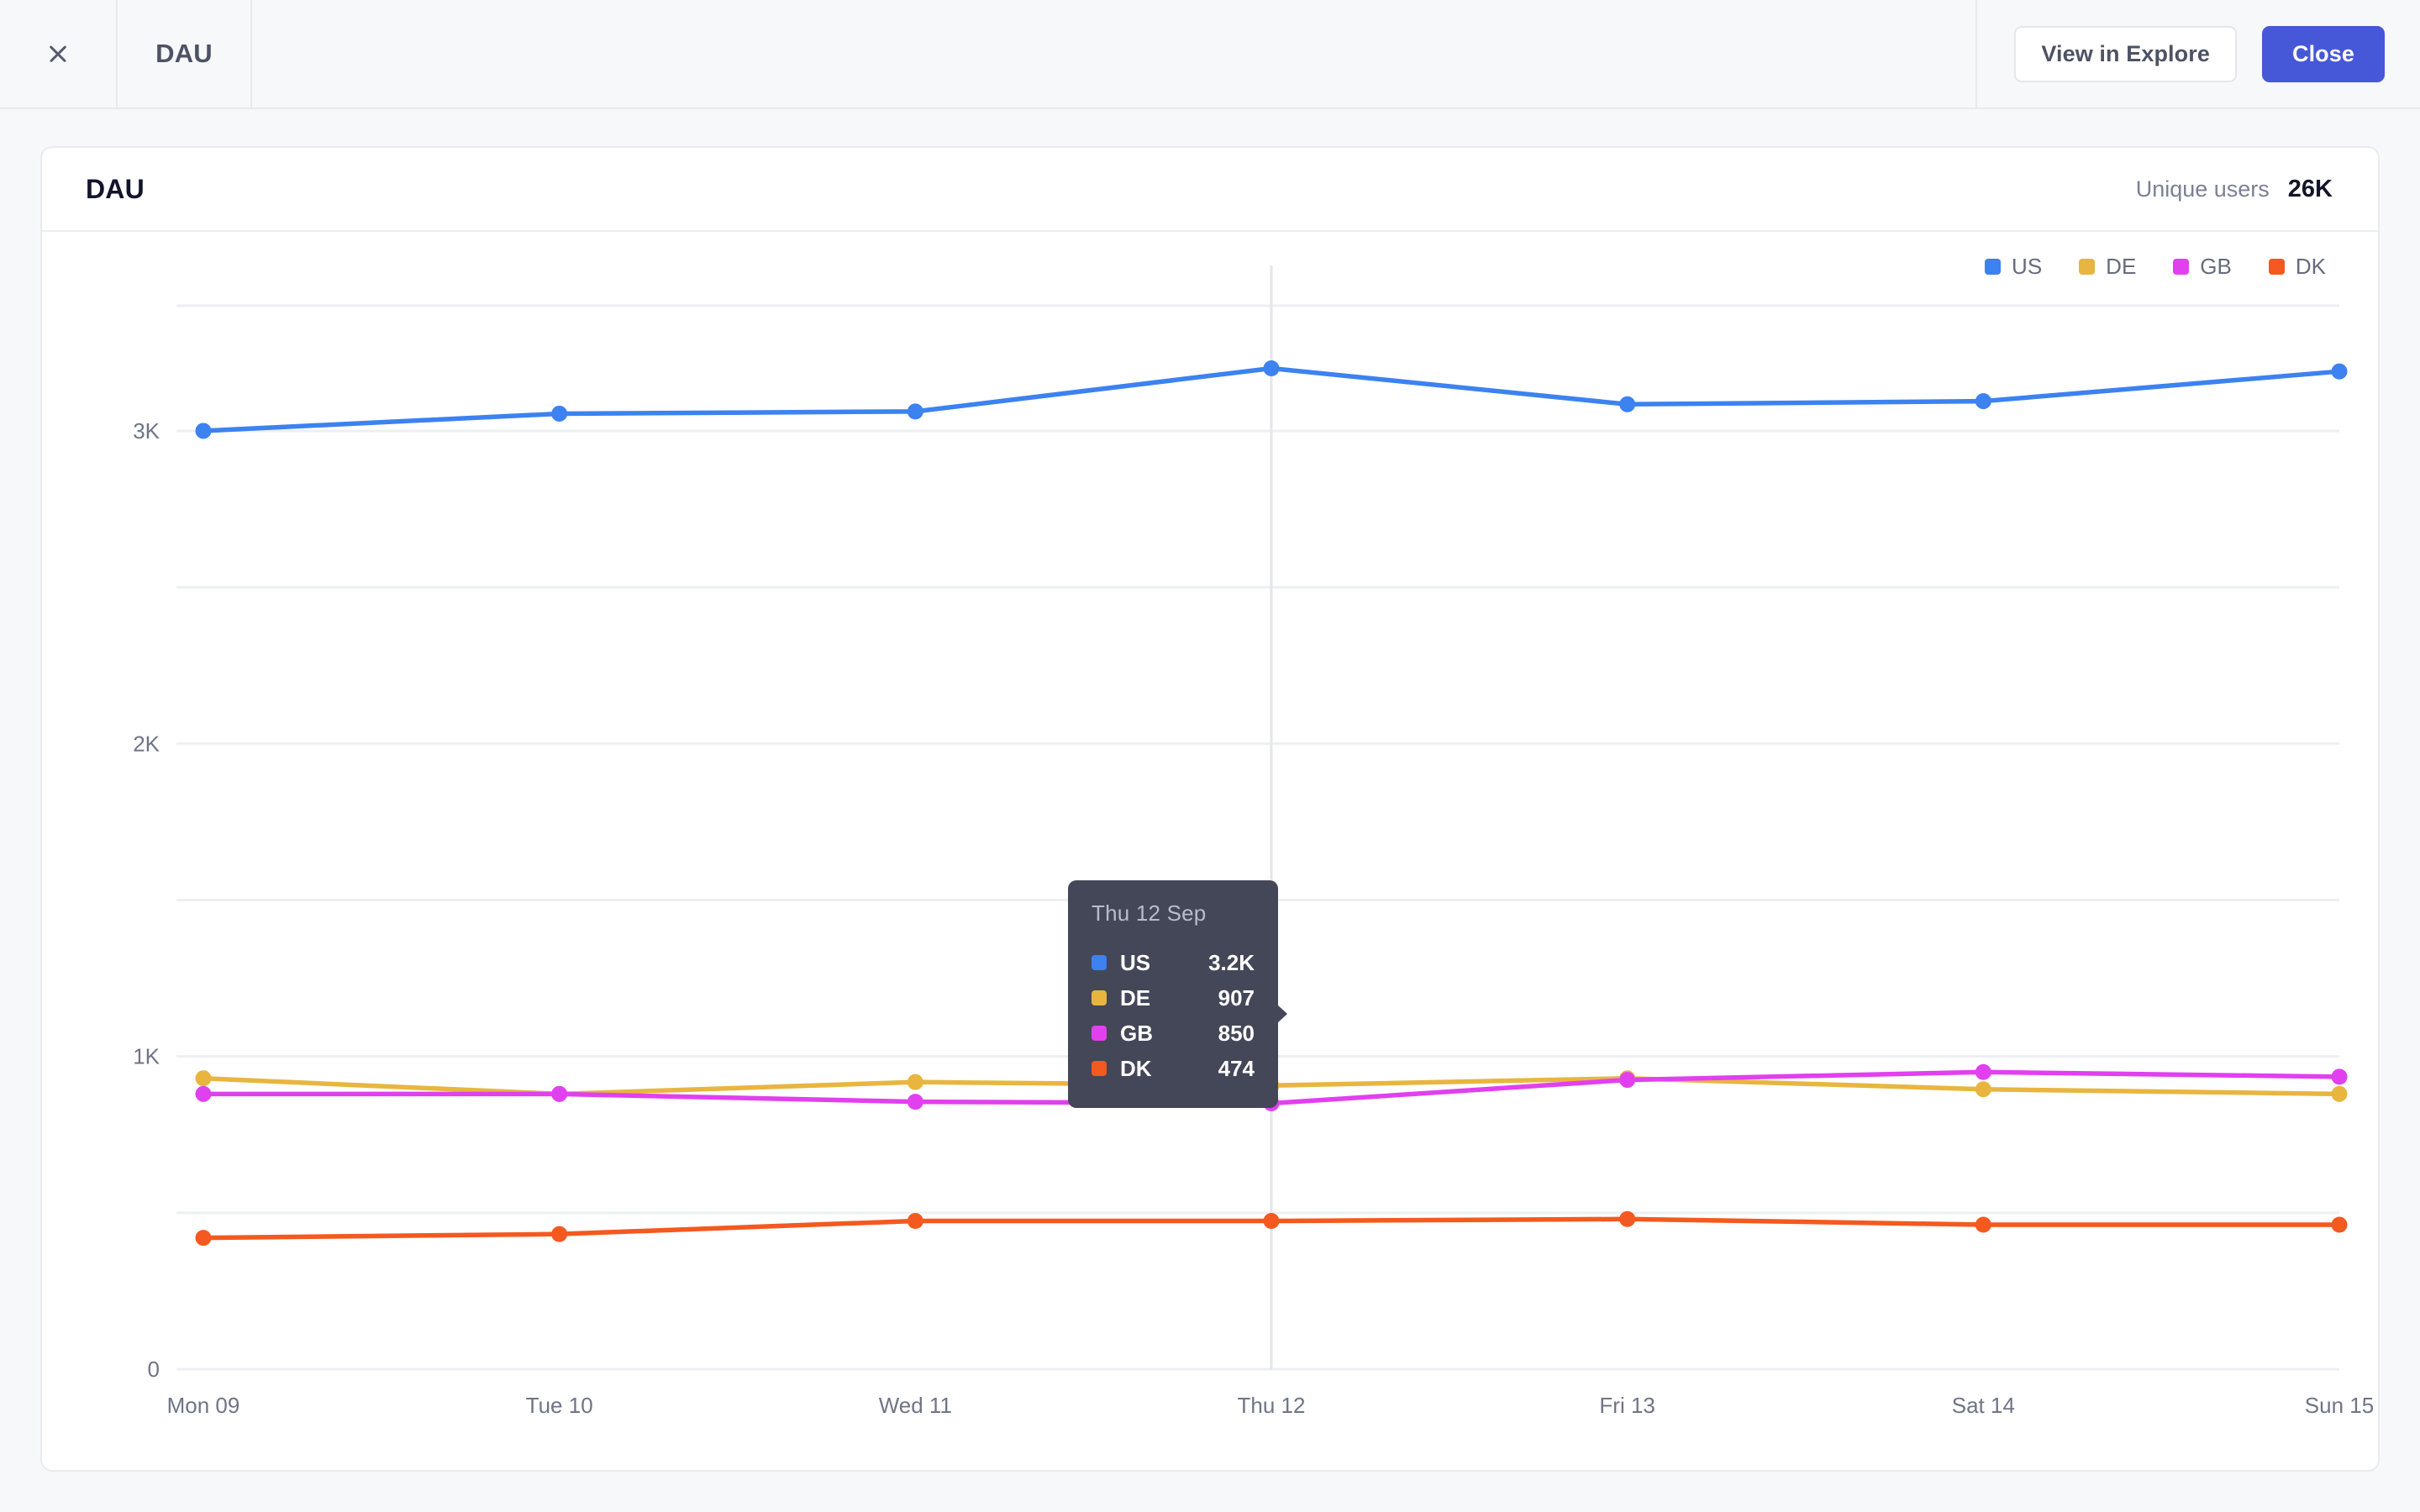  I want to click on chart-tooltip: Thu 12 Sep US 3.2K DE 907 GB 850 DK 474, so click(1177, 994).